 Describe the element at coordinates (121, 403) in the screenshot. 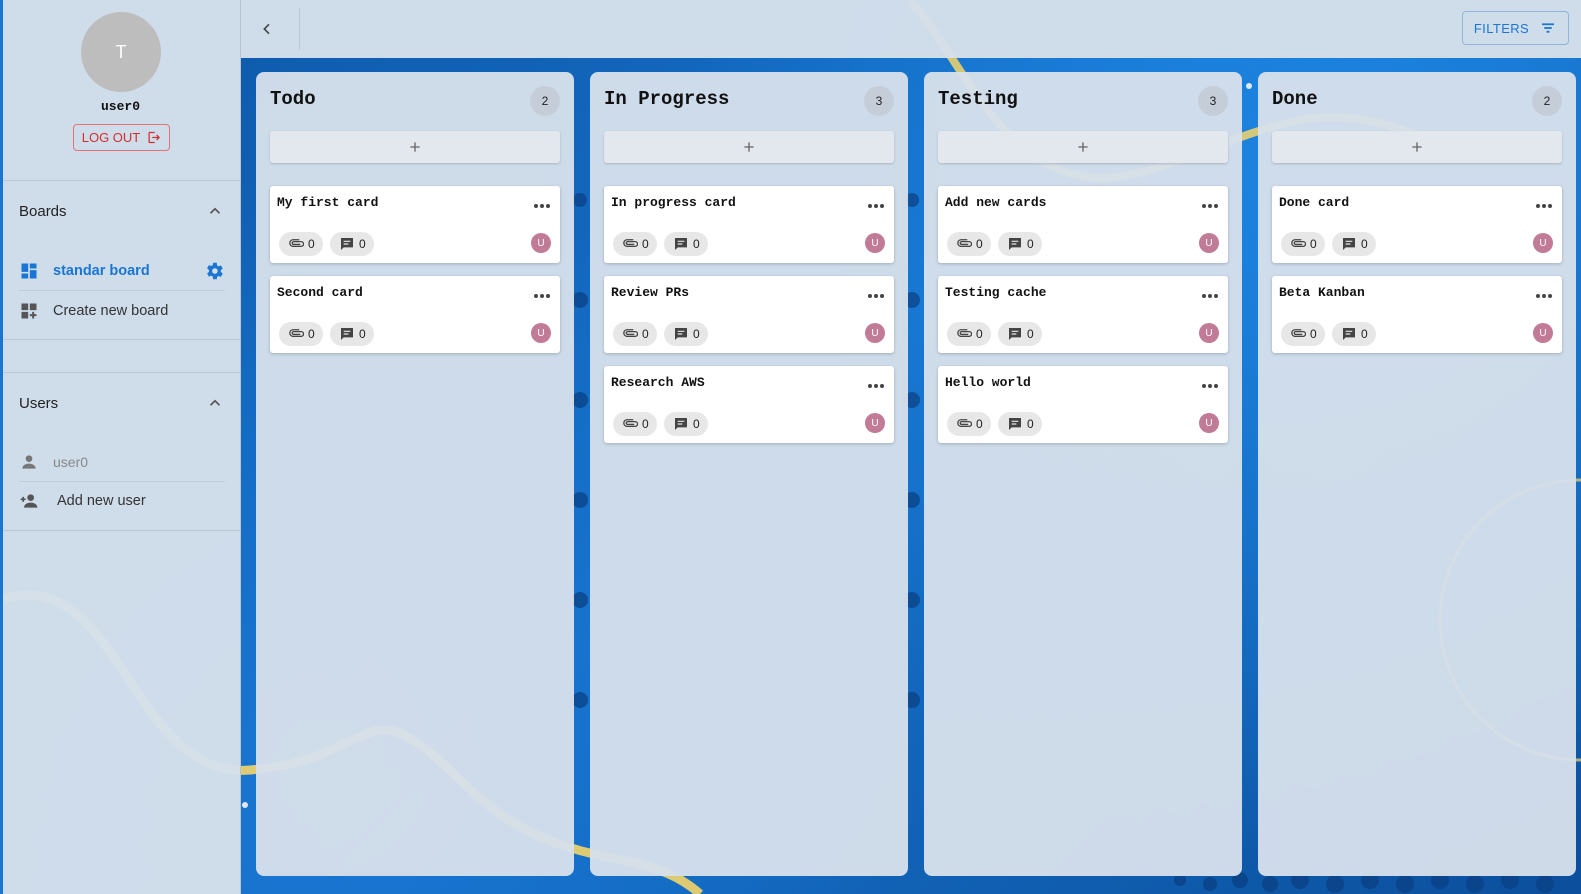

I see `users-section-header: Users` at that location.